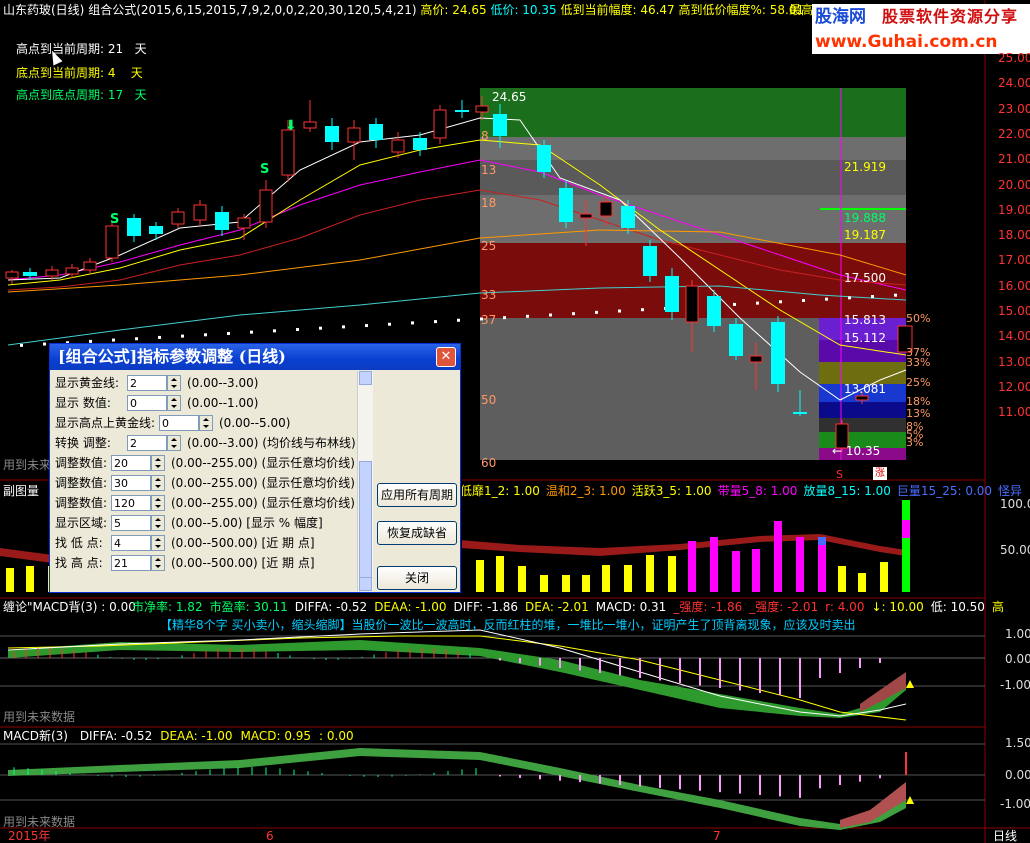 This screenshot has width=1030, height=843. I want to click on apply-all-periods-button: 应用所有周期, so click(417, 495).